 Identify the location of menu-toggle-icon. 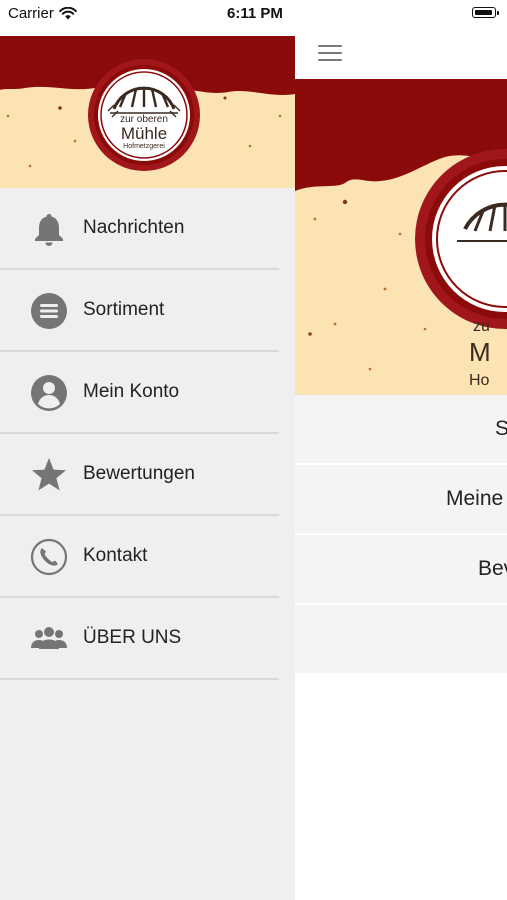
(330, 53).